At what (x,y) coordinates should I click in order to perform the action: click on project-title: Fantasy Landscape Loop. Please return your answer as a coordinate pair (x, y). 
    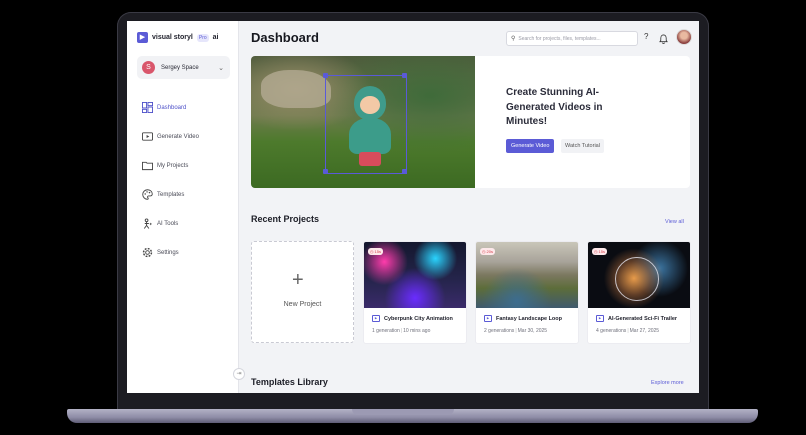
    Looking at the image, I should click on (529, 318).